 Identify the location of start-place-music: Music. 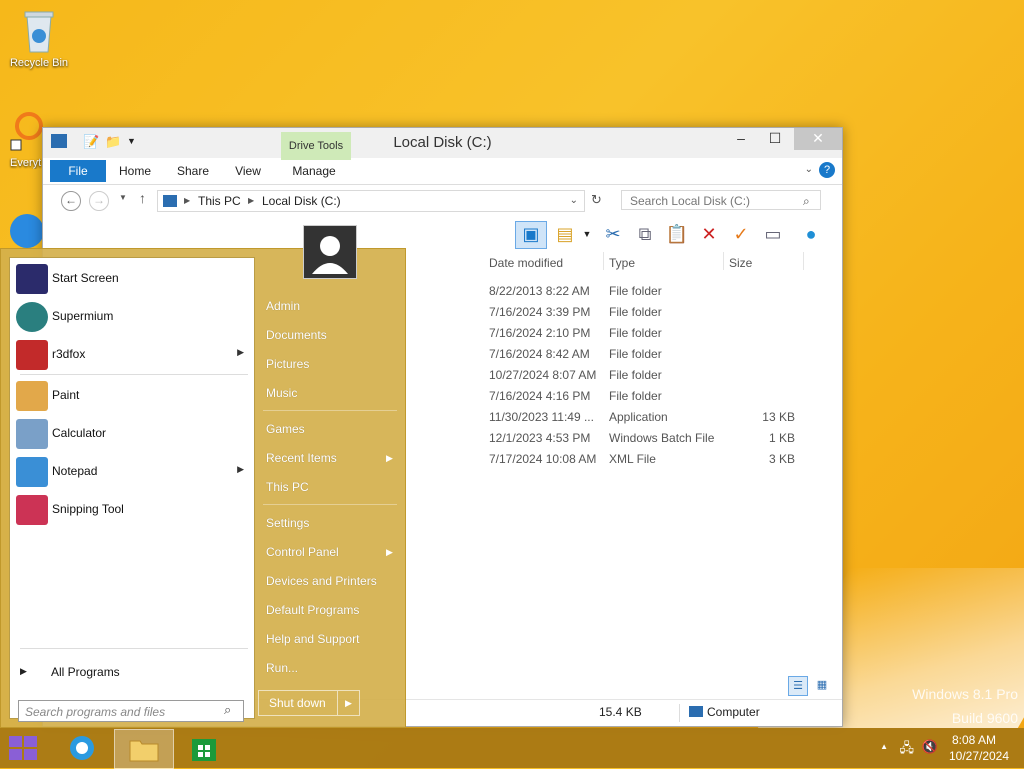
(281, 393).